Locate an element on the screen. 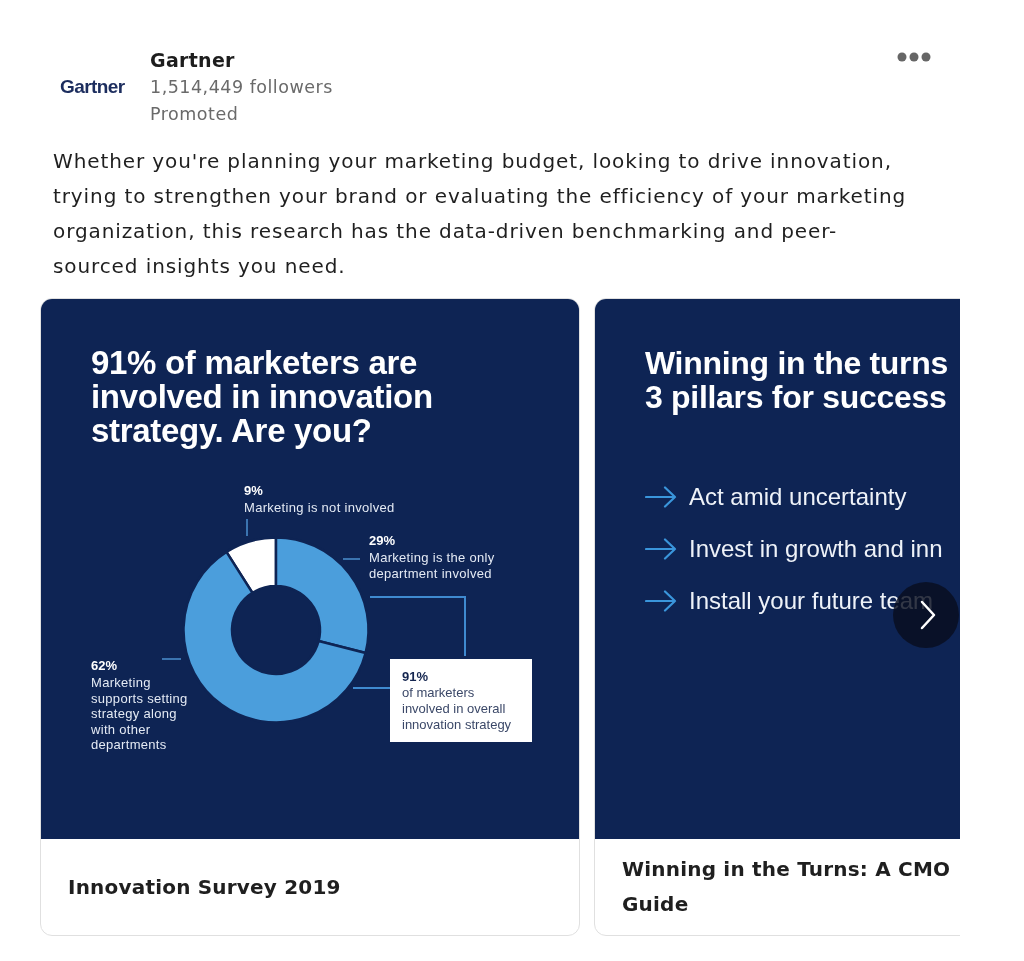  slide-headline: 91% of marketers are involved in innovation strategy. Are you? is located at coordinates (262, 397).